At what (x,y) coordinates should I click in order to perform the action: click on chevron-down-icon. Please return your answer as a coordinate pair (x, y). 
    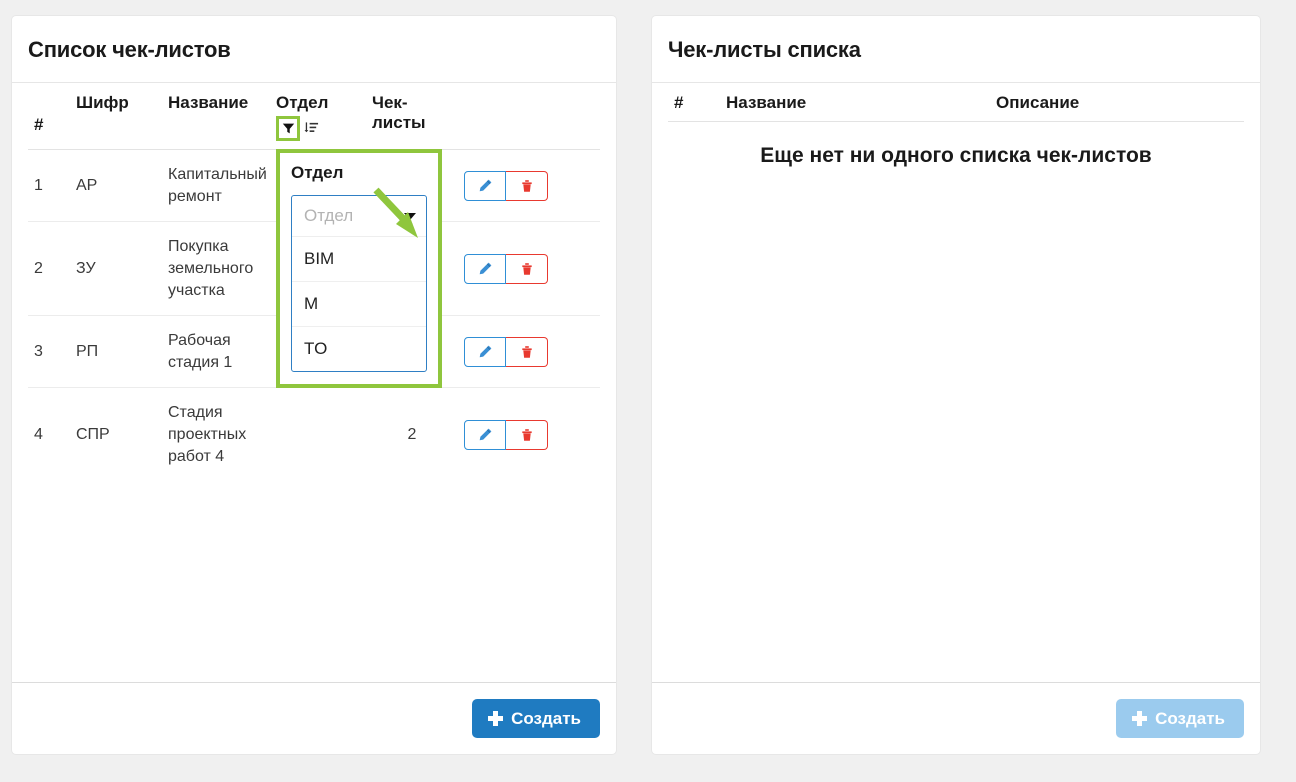
    Looking at the image, I should click on (410, 216).